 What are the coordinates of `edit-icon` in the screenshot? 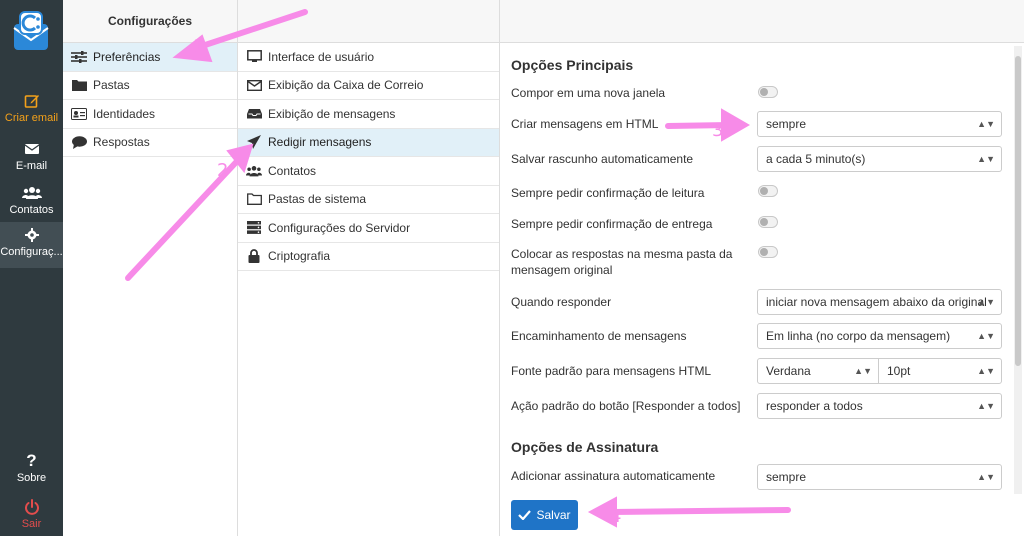 It's located at (31, 101).